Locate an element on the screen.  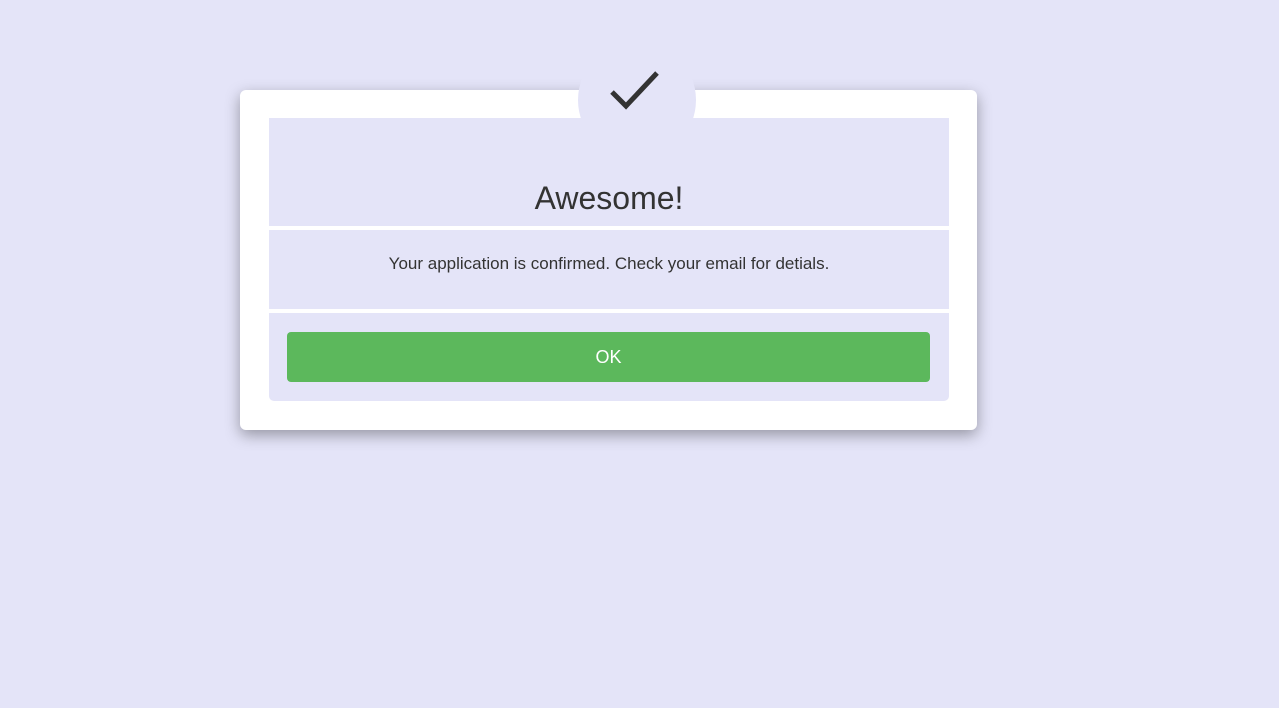
ok-button: OK is located at coordinates (608, 357).